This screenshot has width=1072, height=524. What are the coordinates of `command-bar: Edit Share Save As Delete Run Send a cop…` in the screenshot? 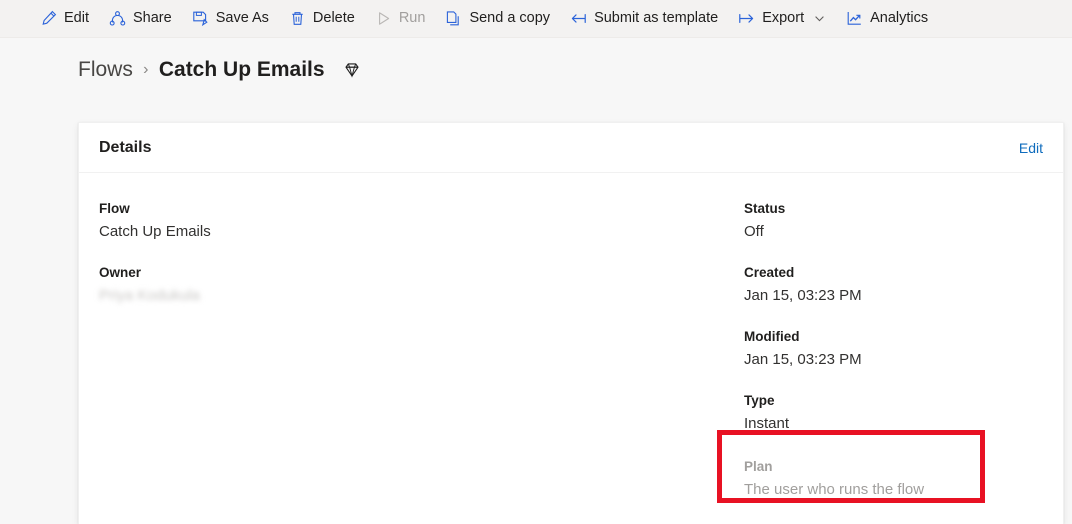 It's located at (536, 19).